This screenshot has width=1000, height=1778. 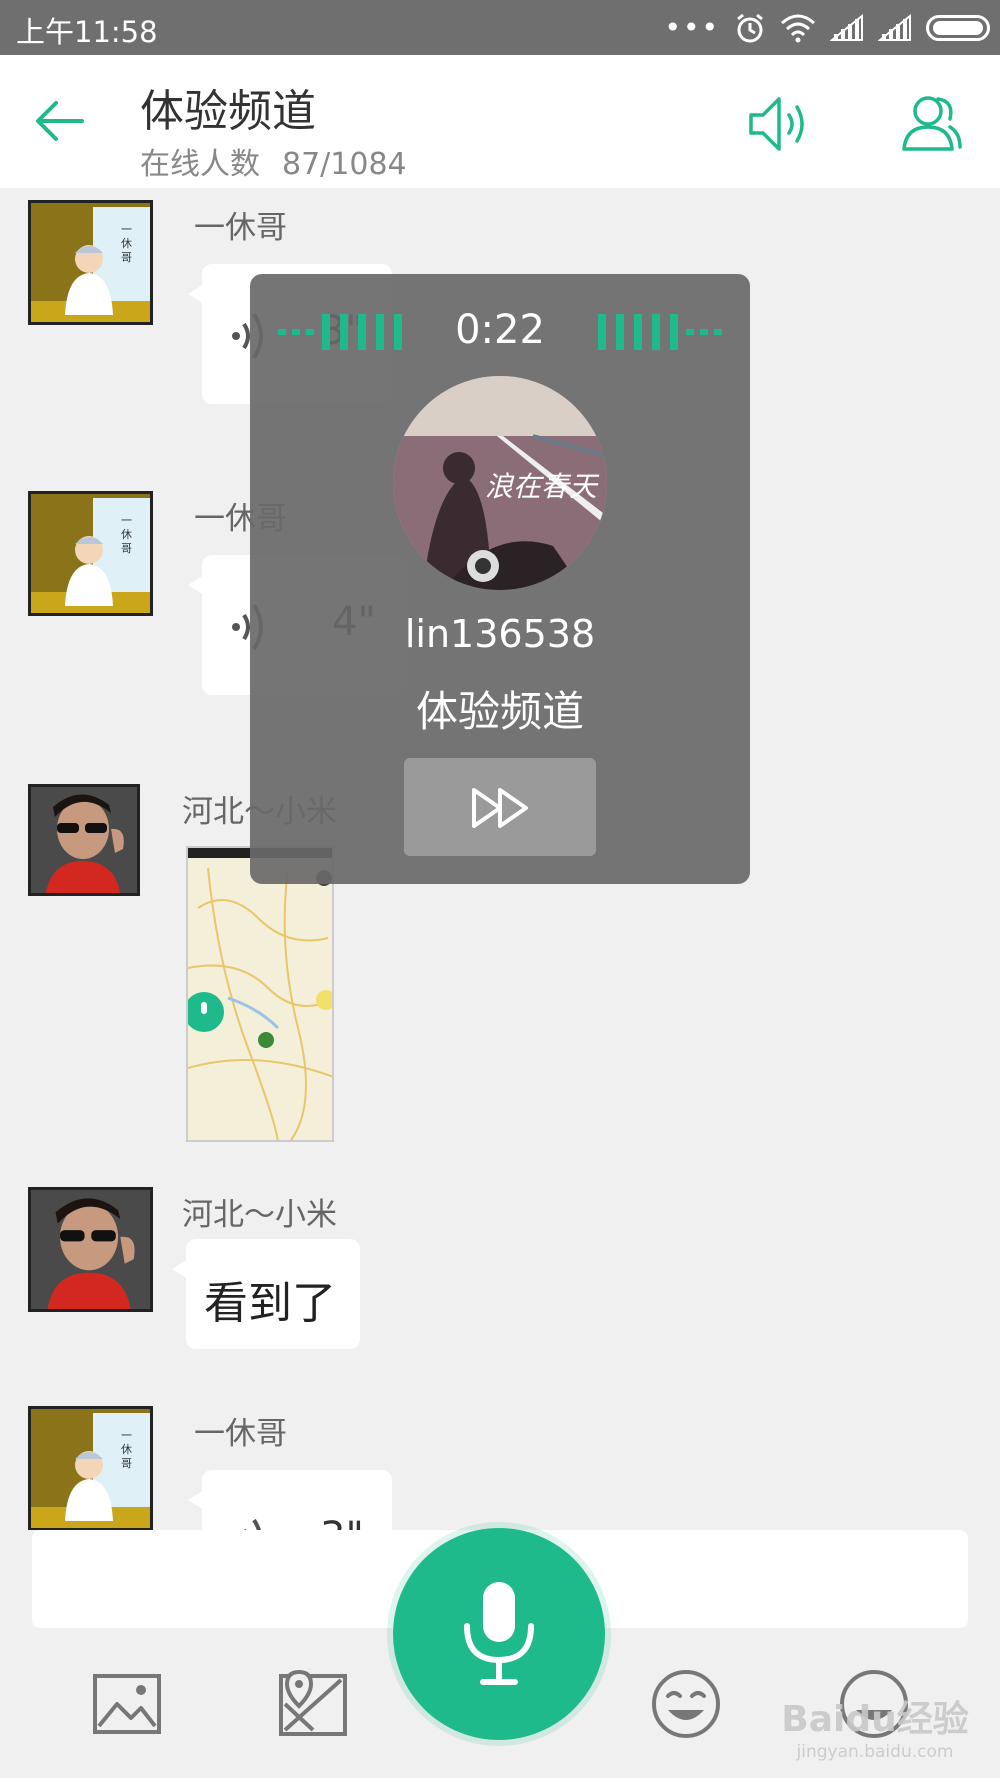 I want to click on arrow-left-icon, so click(x=60, y=121).